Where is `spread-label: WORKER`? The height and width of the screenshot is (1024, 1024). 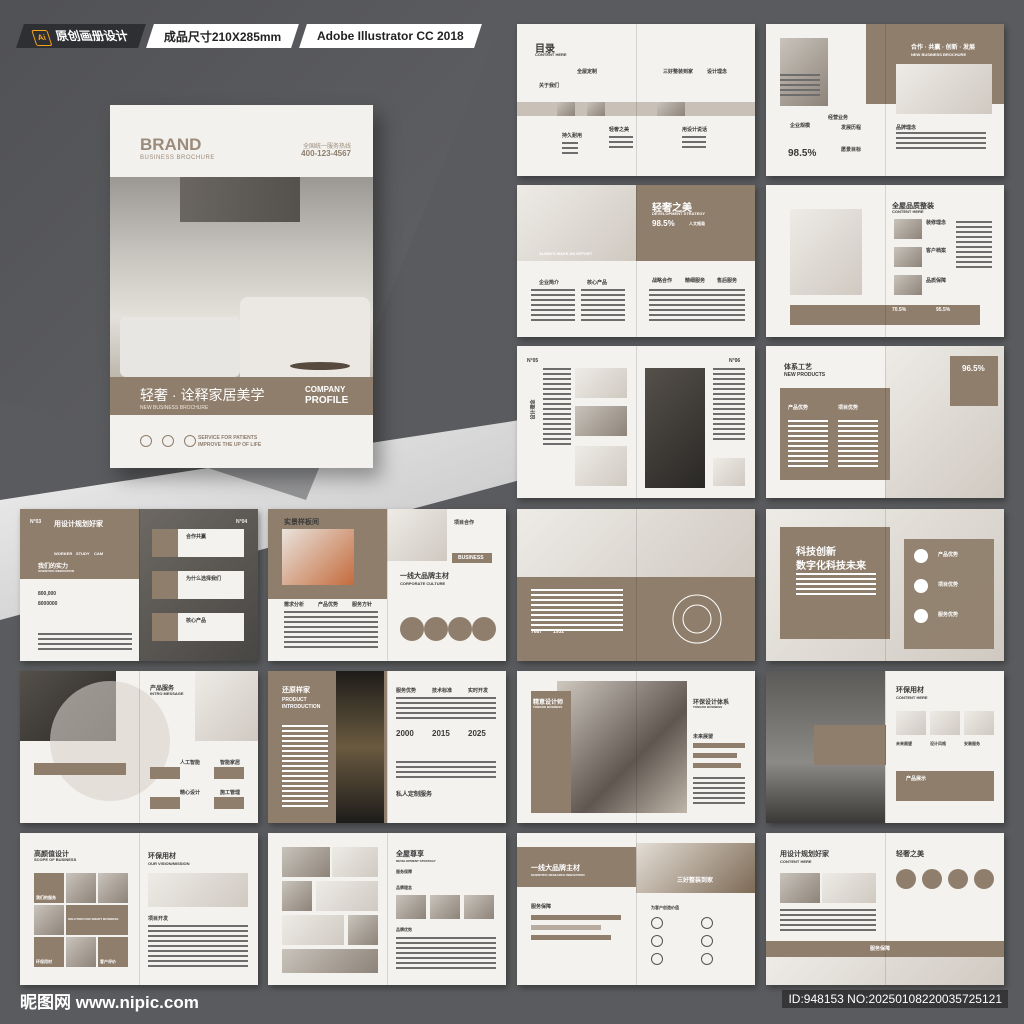 spread-label: WORKER is located at coordinates (63, 553).